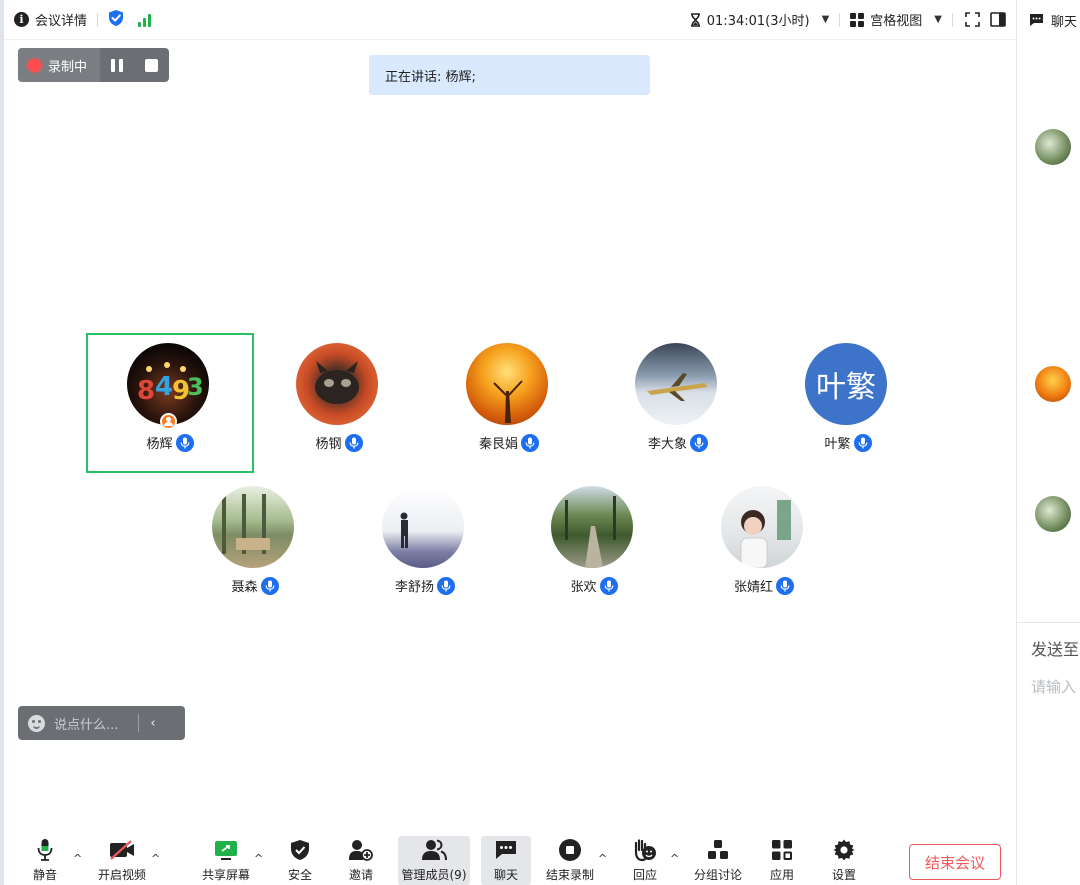 The height and width of the screenshot is (885, 1080). Describe the element at coordinates (361, 850) in the screenshot. I see `add-user-icon` at that location.